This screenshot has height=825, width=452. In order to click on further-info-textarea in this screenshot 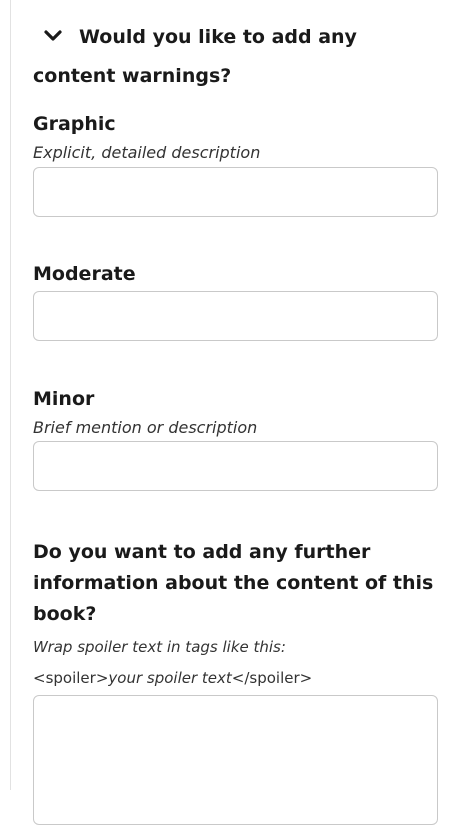, I will do `click(235, 760)`.